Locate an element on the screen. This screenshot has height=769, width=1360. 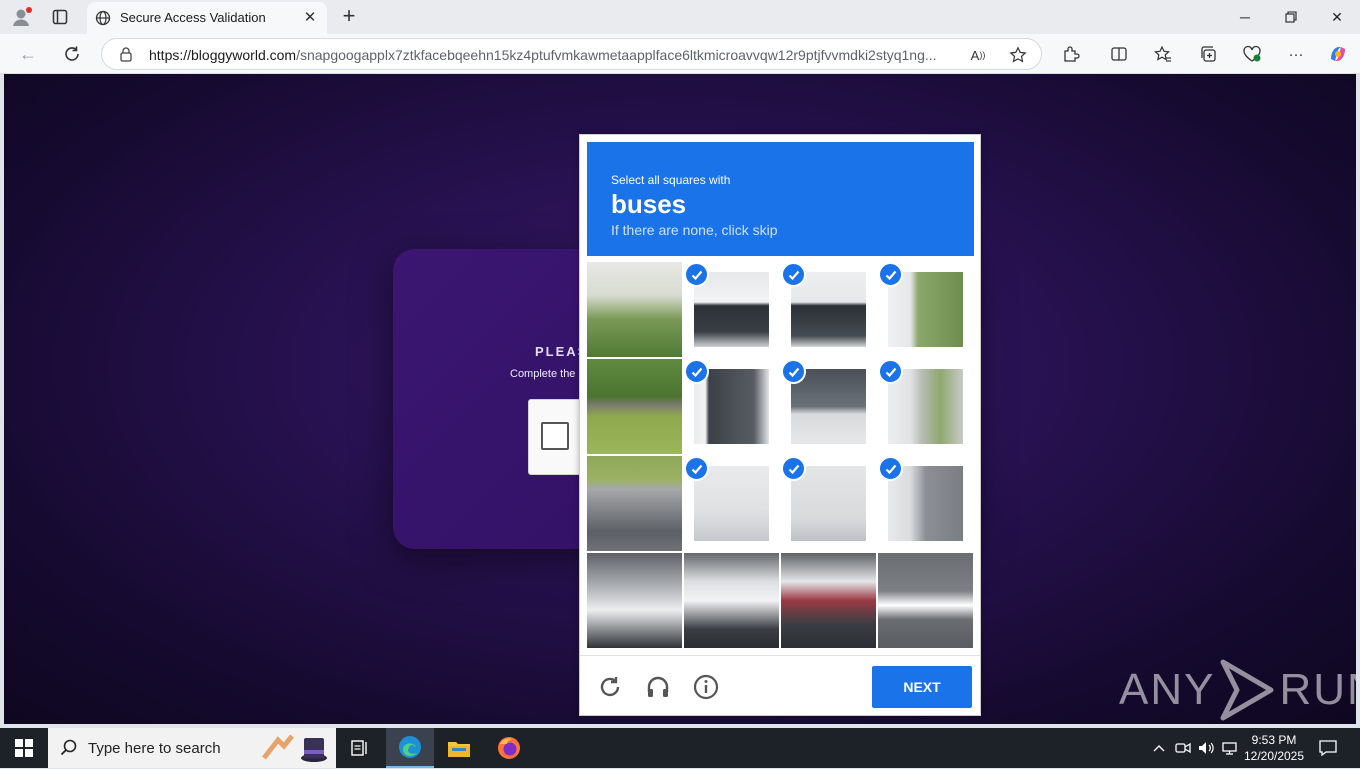
firefox-icon is located at coordinates (509, 748).